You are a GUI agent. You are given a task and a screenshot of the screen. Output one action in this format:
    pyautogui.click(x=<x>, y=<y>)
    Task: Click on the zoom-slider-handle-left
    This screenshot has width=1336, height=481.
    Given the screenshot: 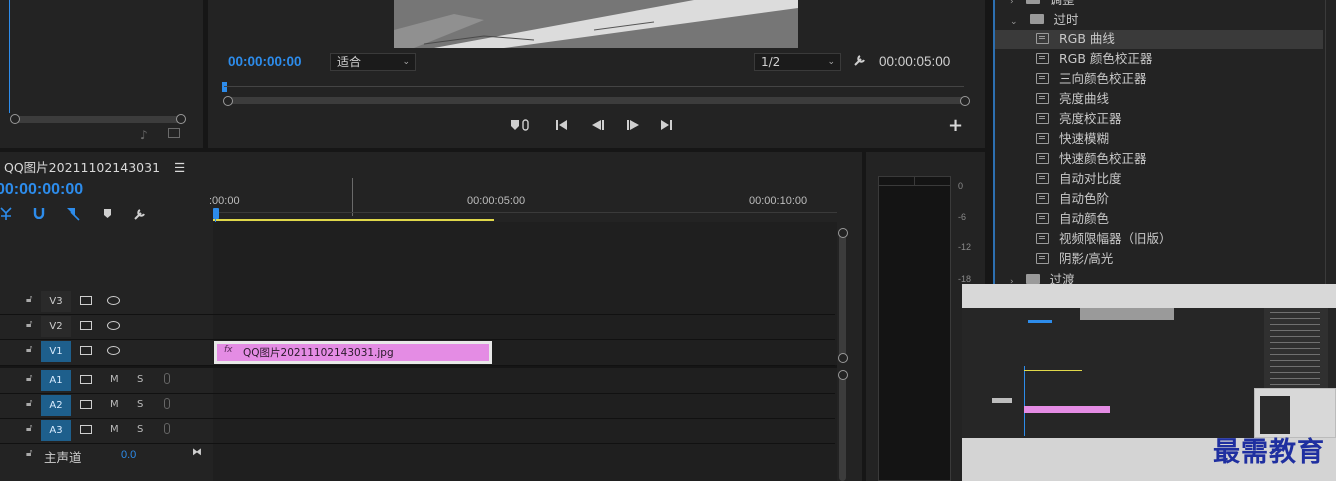 What is the action you would take?
    pyautogui.click(x=15, y=119)
    